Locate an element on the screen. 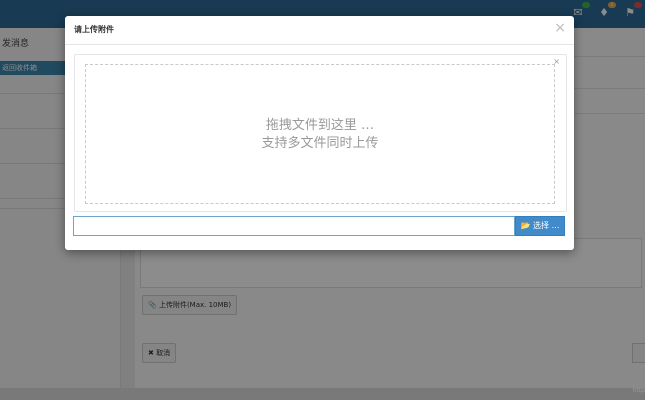 The height and width of the screenshot is (400, 645). modal-close-icon: × is located at coordinates (560, 28).